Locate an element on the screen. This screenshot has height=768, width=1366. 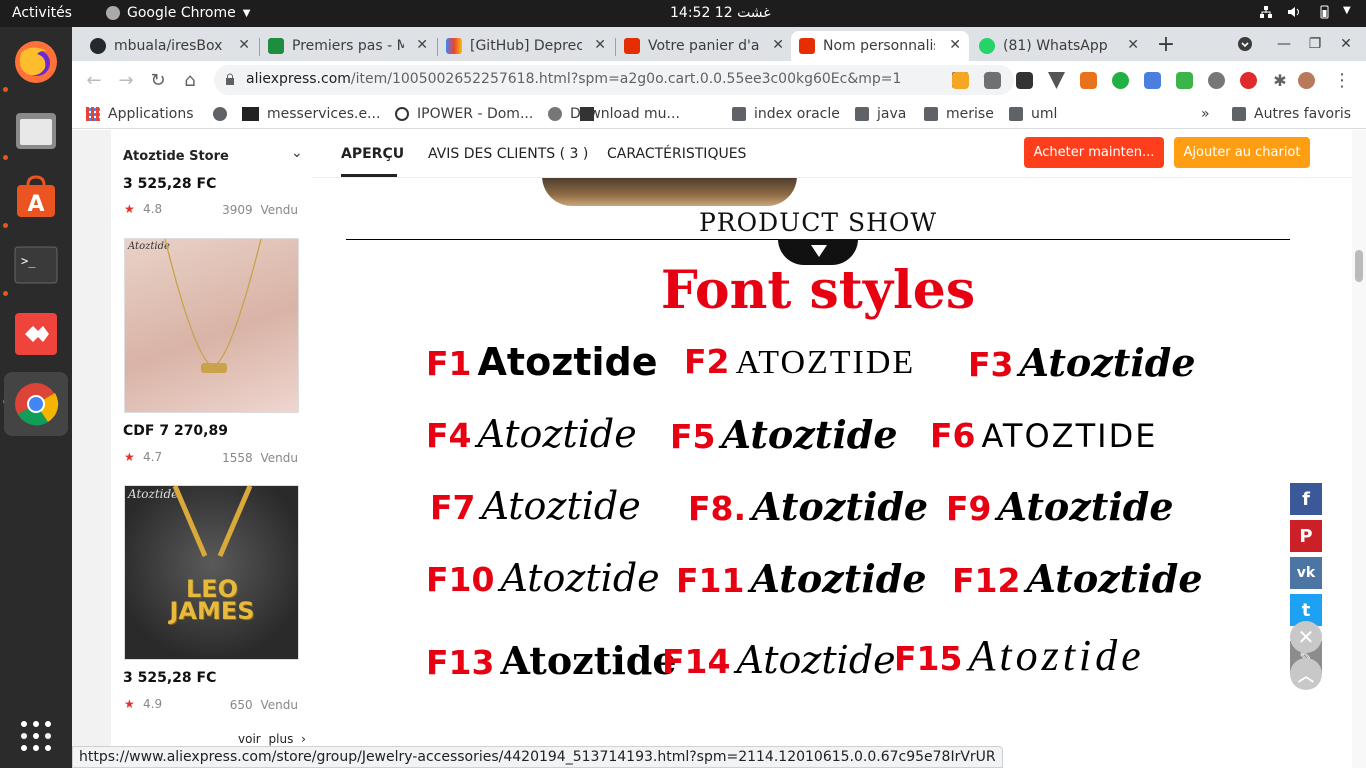
other-bookmarks: Autres favoris is located at coordinates (1291, 114).